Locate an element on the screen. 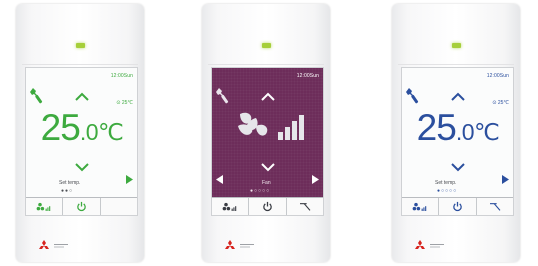 The width and height of the screenshot is (538, 266). page-indicator: ●●○ is located at coordinates (67, 191).